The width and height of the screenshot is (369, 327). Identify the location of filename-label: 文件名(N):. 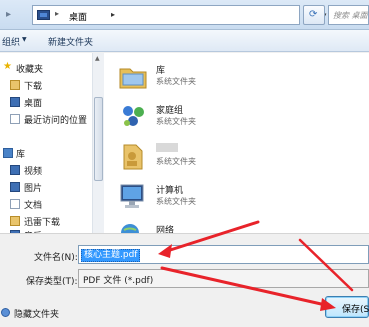
(56, 258).